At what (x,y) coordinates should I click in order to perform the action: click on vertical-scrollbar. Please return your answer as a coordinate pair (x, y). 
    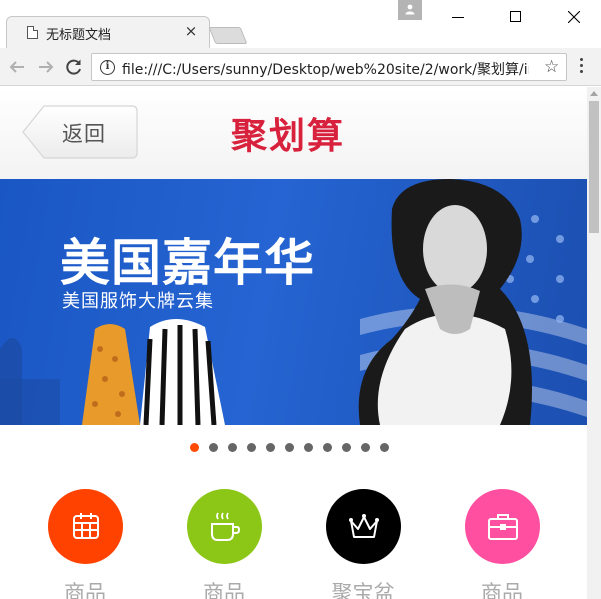
    Looking at the image, I should click on (594, 343).